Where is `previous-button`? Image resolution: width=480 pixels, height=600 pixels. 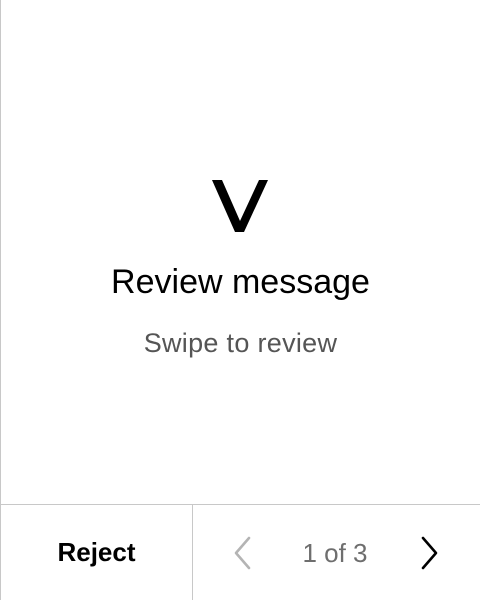
previous-button is located at coordinates (243, 553).